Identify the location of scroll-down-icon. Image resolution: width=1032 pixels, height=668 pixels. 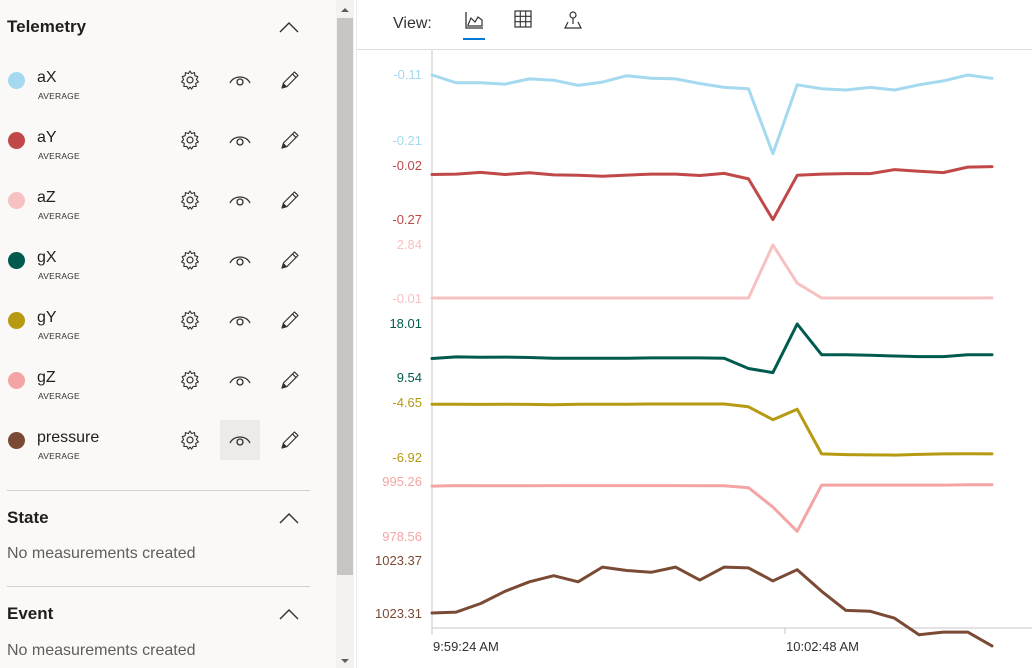
(345, 661).